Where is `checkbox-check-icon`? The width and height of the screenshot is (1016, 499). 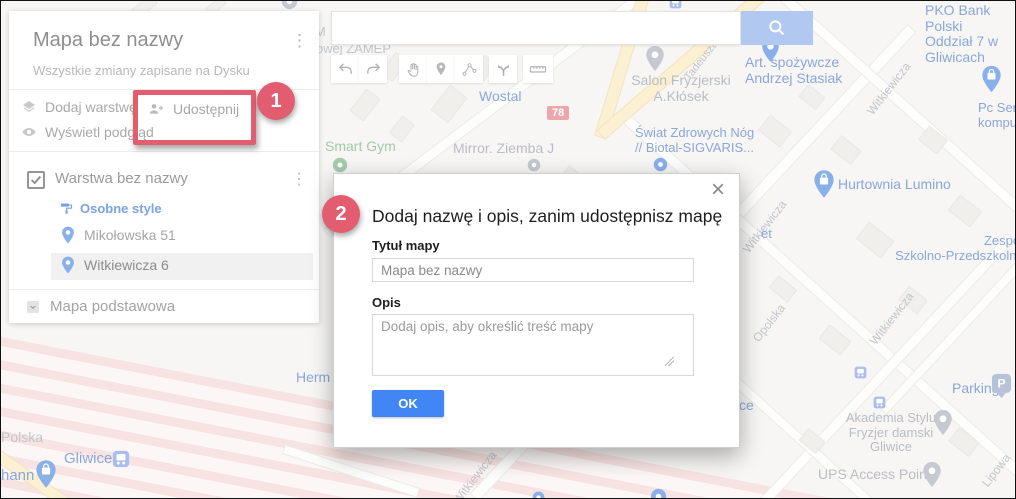
checkbox-check-icon is located at coordinates (36, 180).